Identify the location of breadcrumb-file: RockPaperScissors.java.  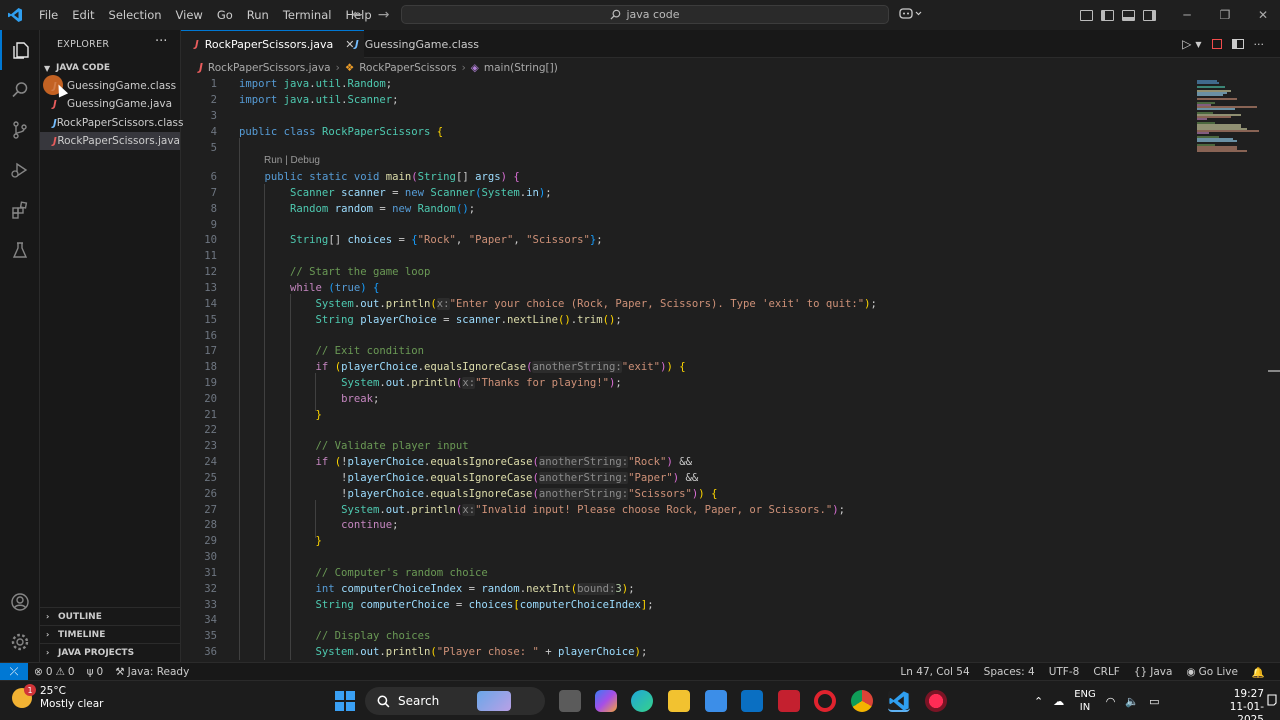
(269, 68).